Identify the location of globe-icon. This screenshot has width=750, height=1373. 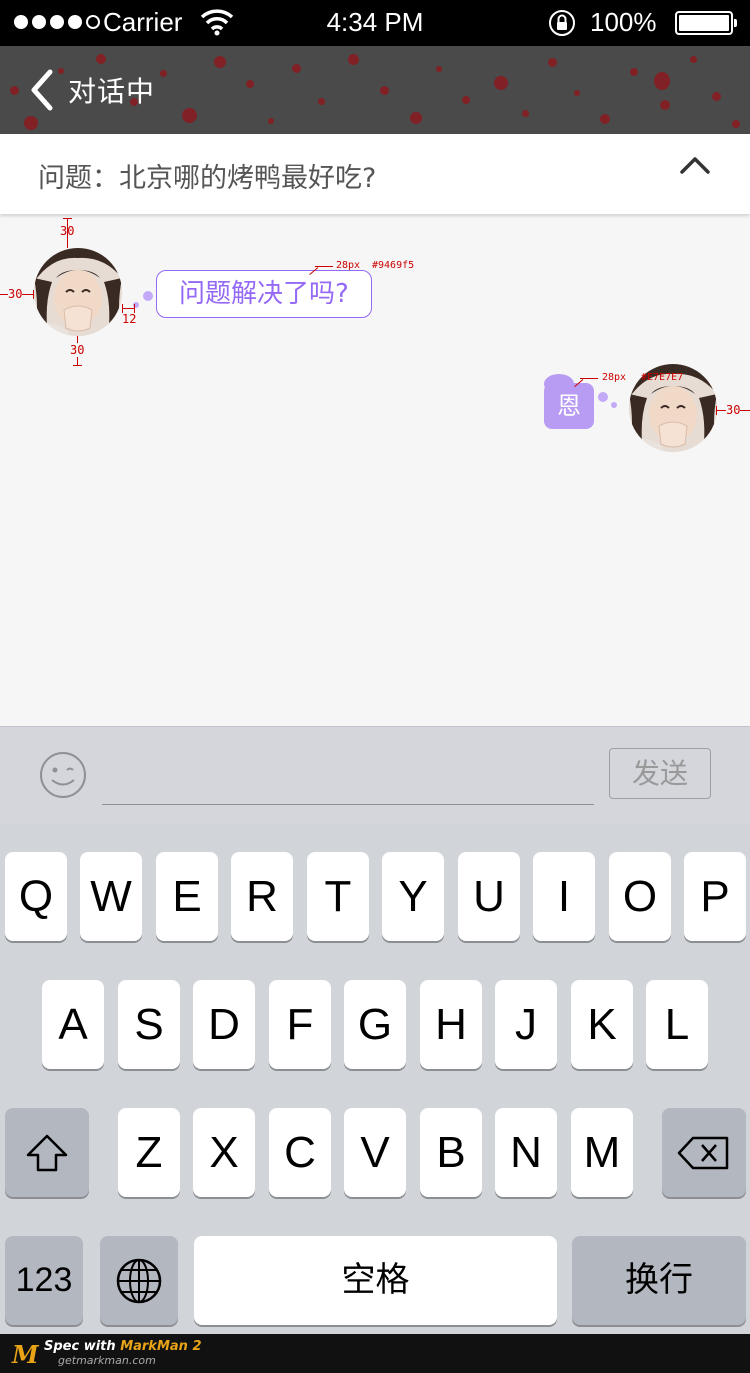
(139, 1280).